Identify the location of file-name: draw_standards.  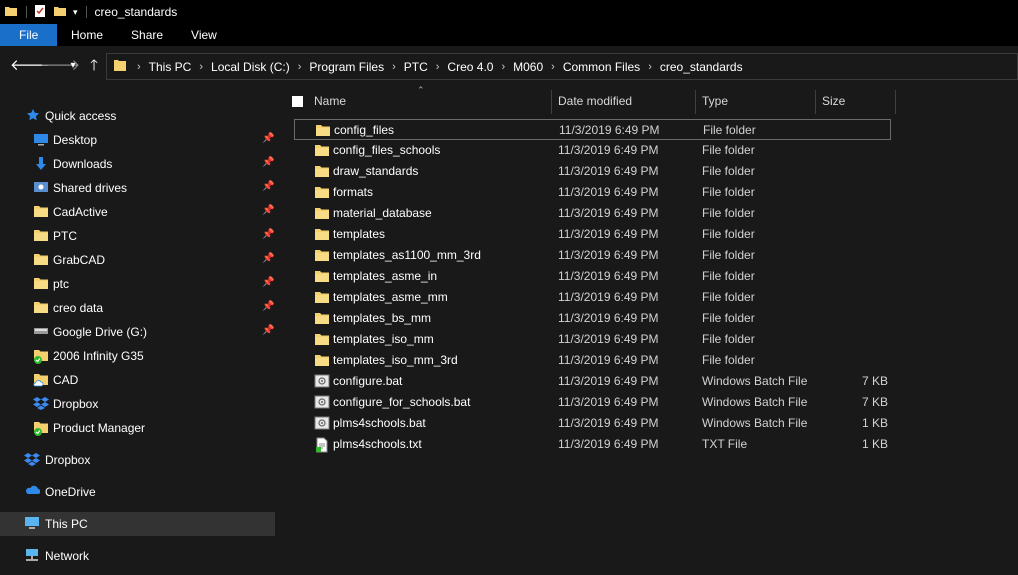
(376, 171).